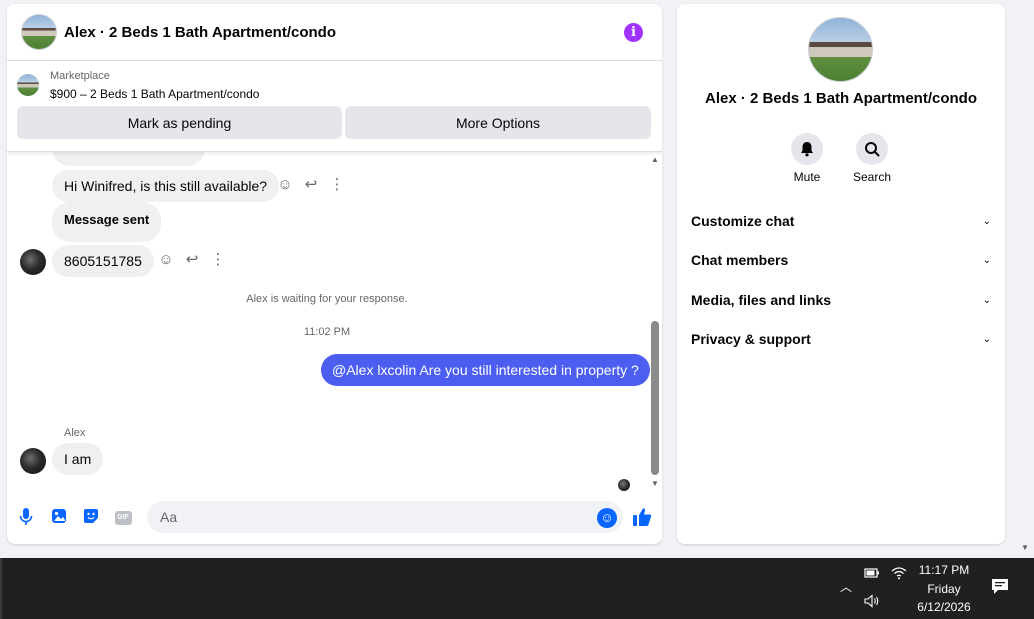  What do you see at coordinates (166, 186) in the screenshot?
I see `message-bubble: Hi Winifred, is this still available?` at bounding box center [166, 186].